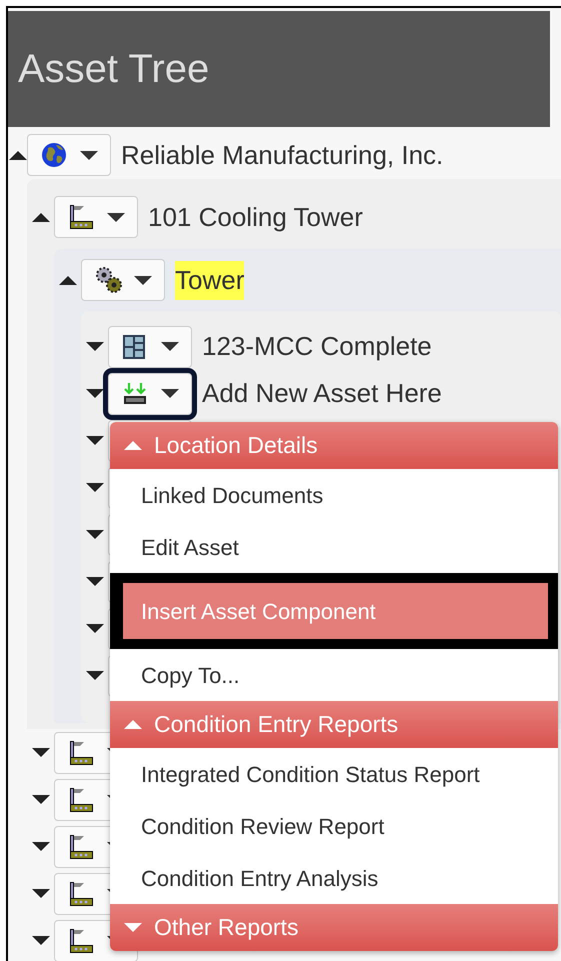 This screenshot has width=561, height=961. Describe the element at coordinates (209, 280) in the screenshot. I see `node-label: Tower` at that location.